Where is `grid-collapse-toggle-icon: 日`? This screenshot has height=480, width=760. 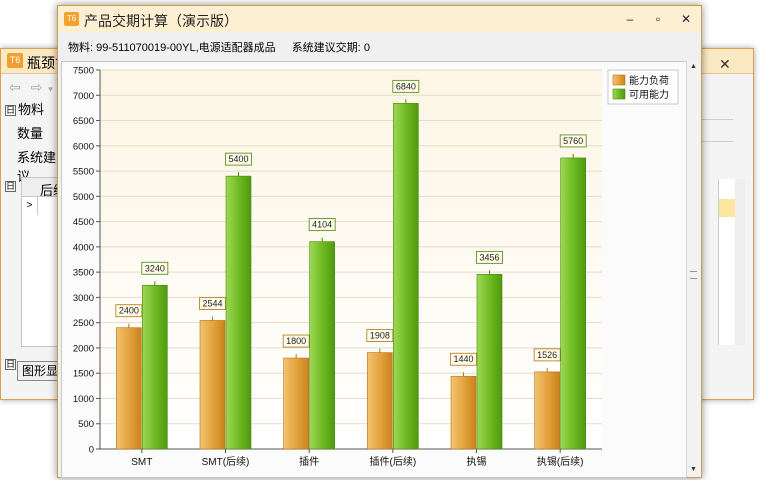
grid-collapse-toggle-icon: 日 is located at coordinates (11, 186).